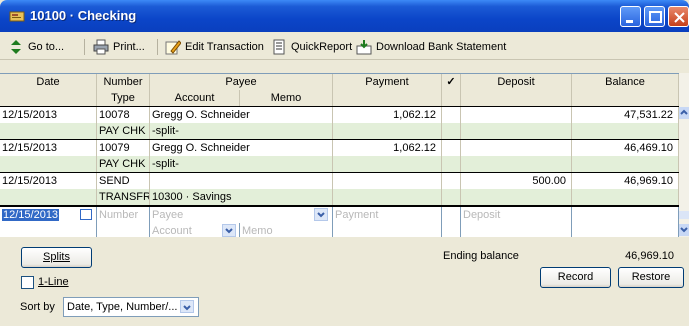 The height and width of the screenshot is (326, 689). I want to click on scroll-up-button, so click(684, 113).